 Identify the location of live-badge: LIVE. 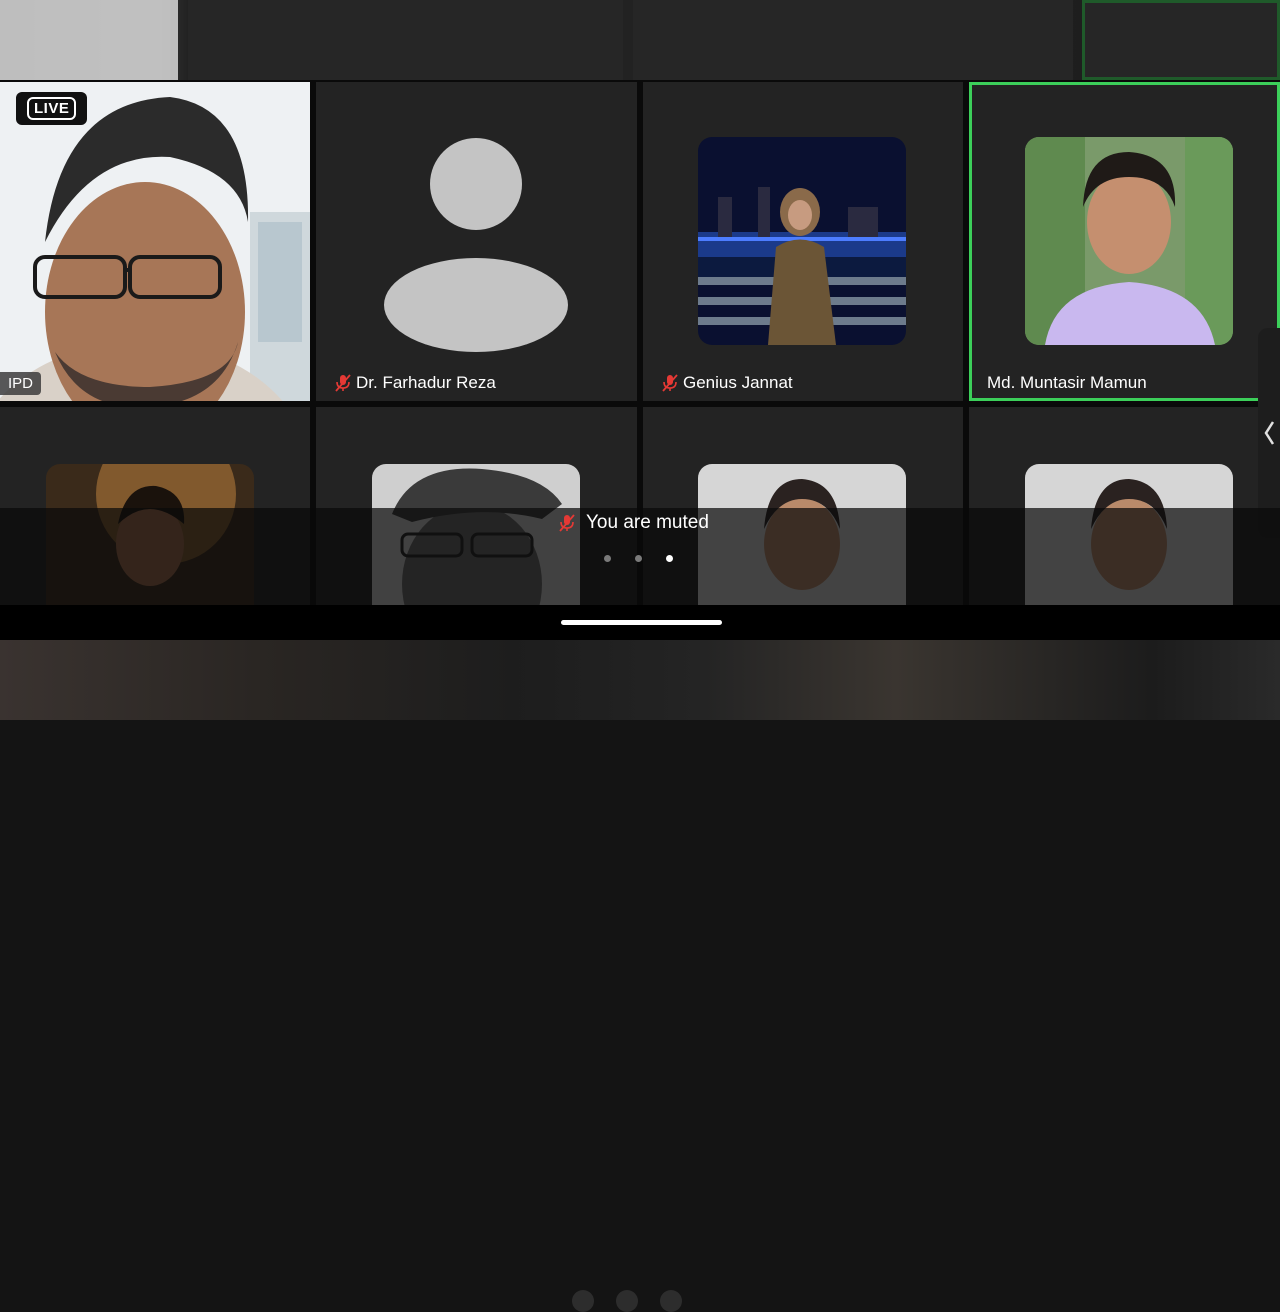
(52, 108).